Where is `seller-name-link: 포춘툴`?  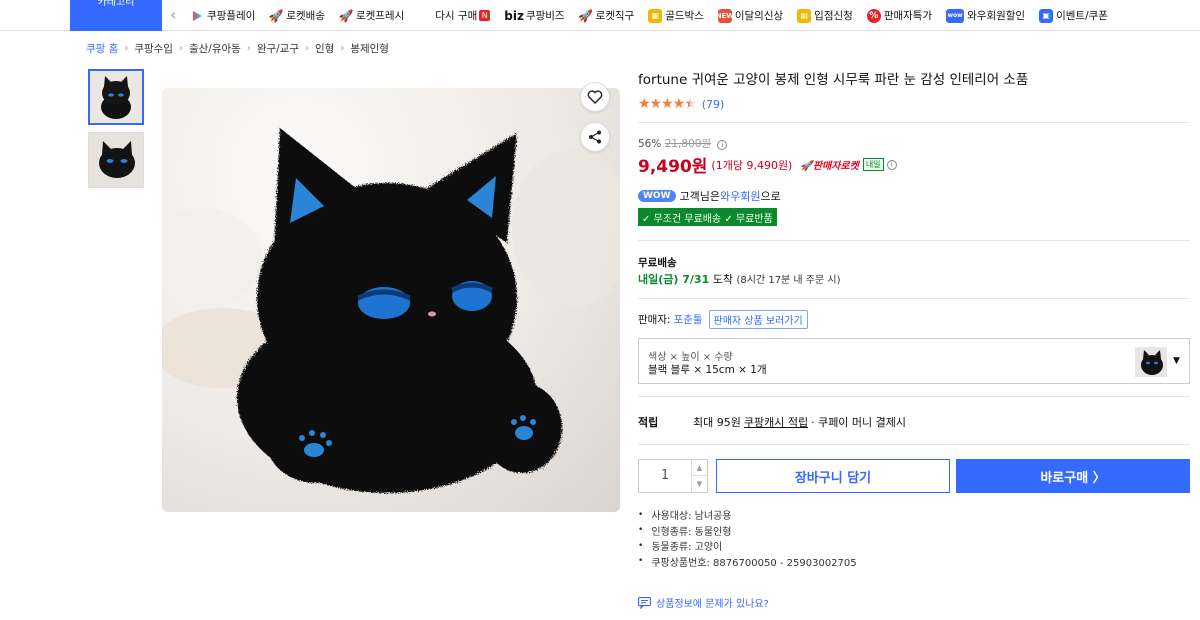
seller-name-link: 포춘툴 is located at coordinates (688, 319).